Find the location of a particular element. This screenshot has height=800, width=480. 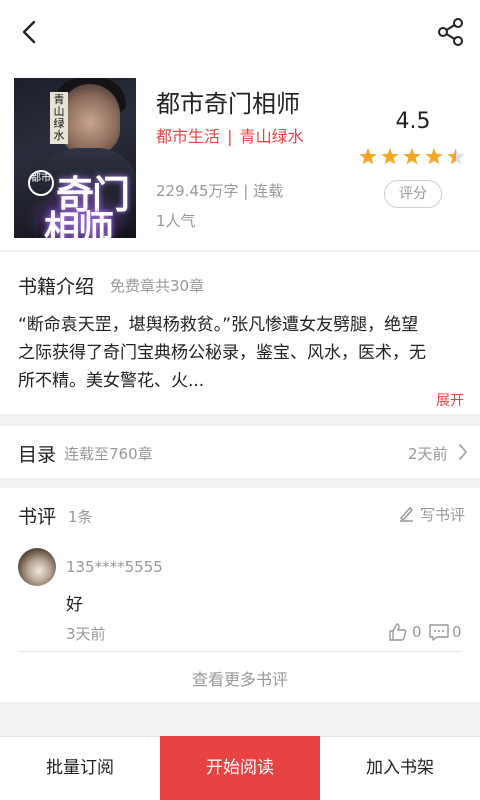

batch-subscribe-button: 批量订阅 is located at coordinates (80, 768).